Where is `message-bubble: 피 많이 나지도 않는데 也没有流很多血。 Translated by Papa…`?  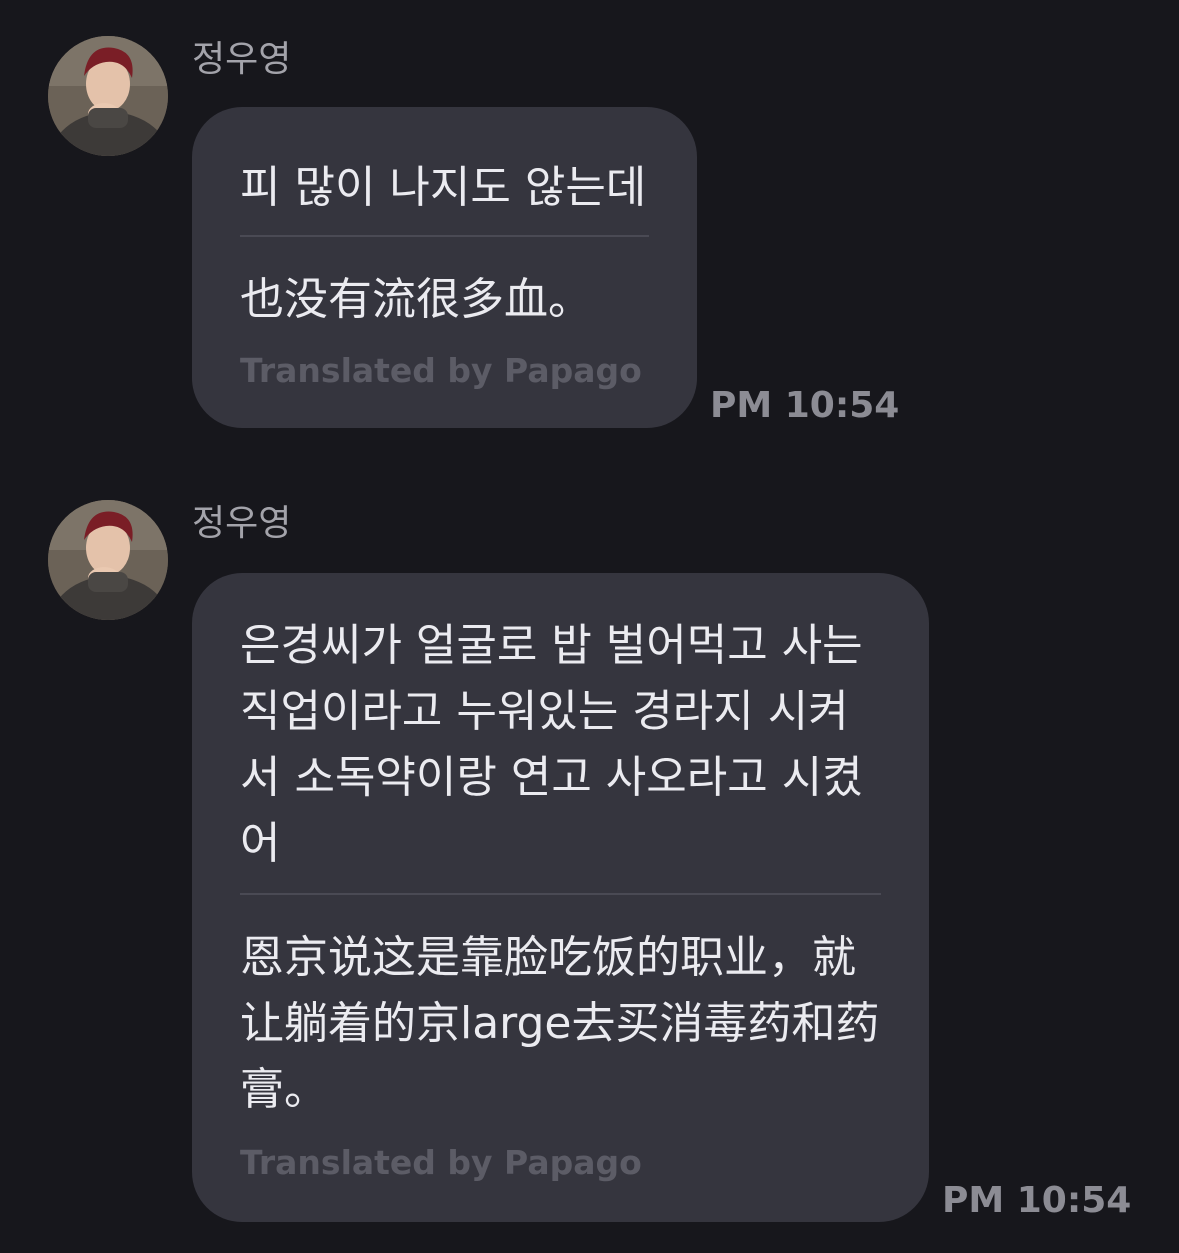 message-bubble: 피 많이 나지도 않는데 也没有流很多血。 Translated by Papa… is located at coordinates (444, 267).